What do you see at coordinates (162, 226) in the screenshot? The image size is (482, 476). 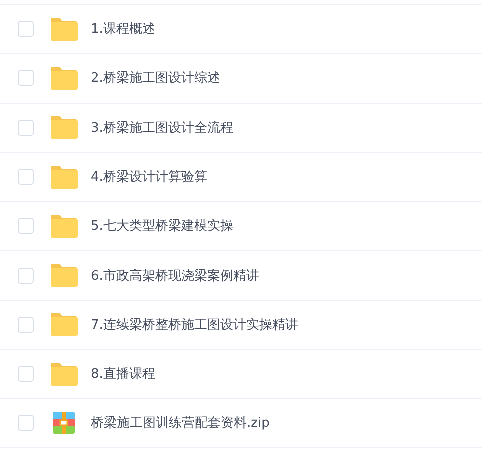 I see `folder-name: 5.七大类型桥梁建模实操` at bounding box center [162, 226].